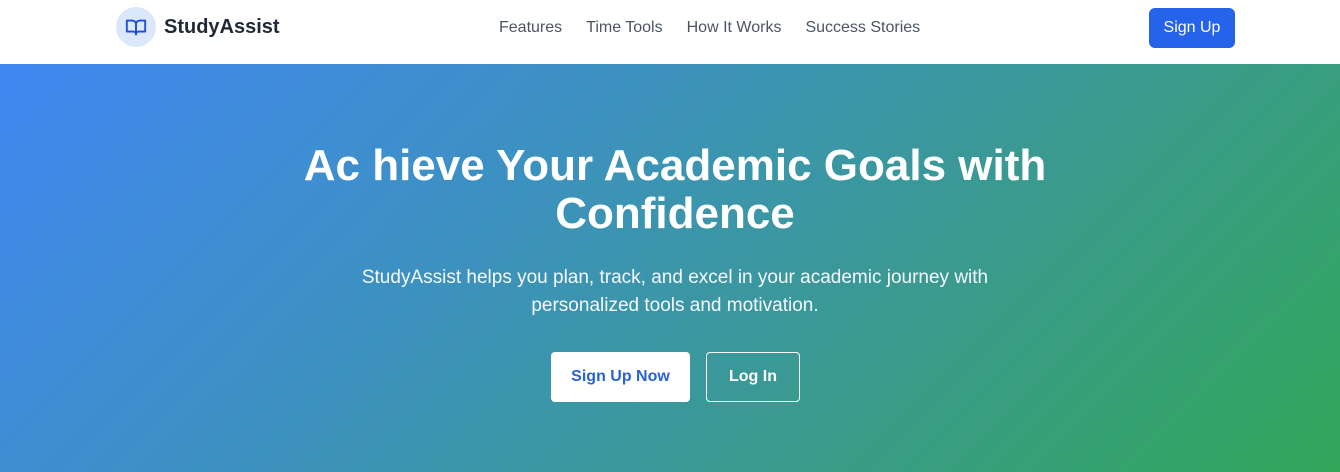 The width and height of the screenshot is (1340, 472). I want to click on nav-link-how-it-works: How It Works, so click(734, 28).